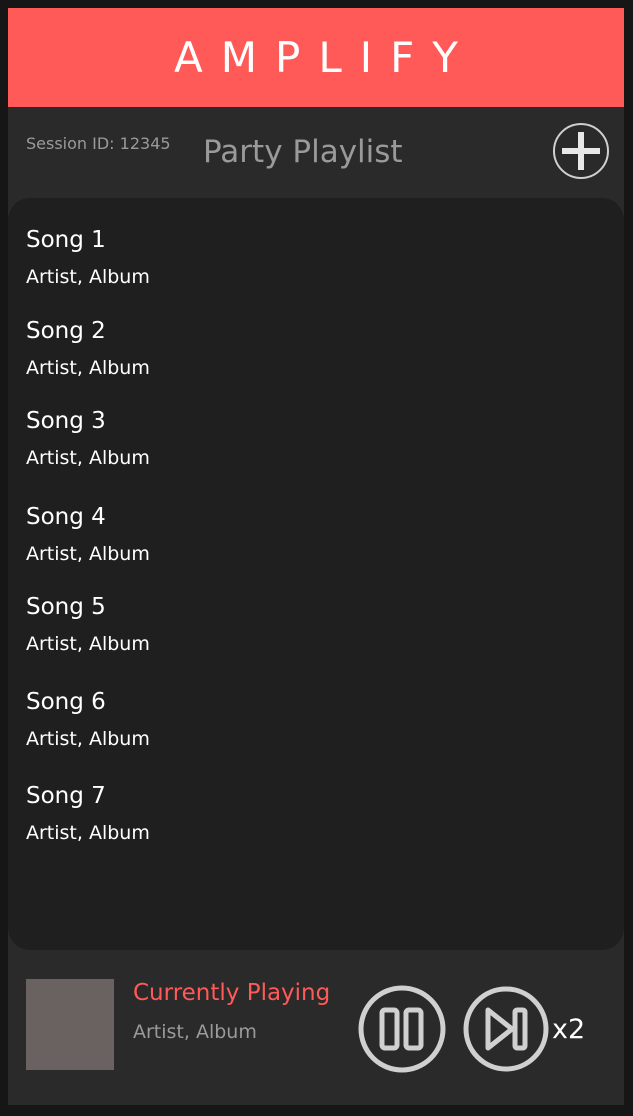 This screenshot has width=633, height=1116. Describe the element at coordinates (66, 607) in the screenshot. I see `song-title: Song 5` at that location.